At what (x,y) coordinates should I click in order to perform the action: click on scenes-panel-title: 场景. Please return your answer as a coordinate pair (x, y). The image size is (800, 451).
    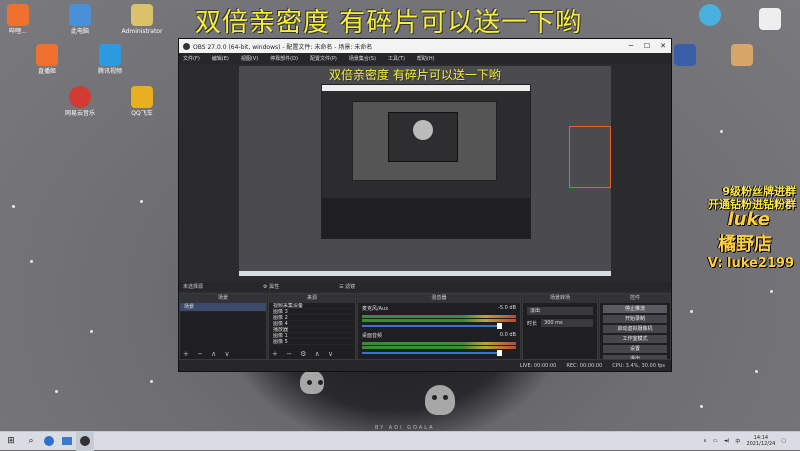
    Looking at the image, I should click on (223, 298).